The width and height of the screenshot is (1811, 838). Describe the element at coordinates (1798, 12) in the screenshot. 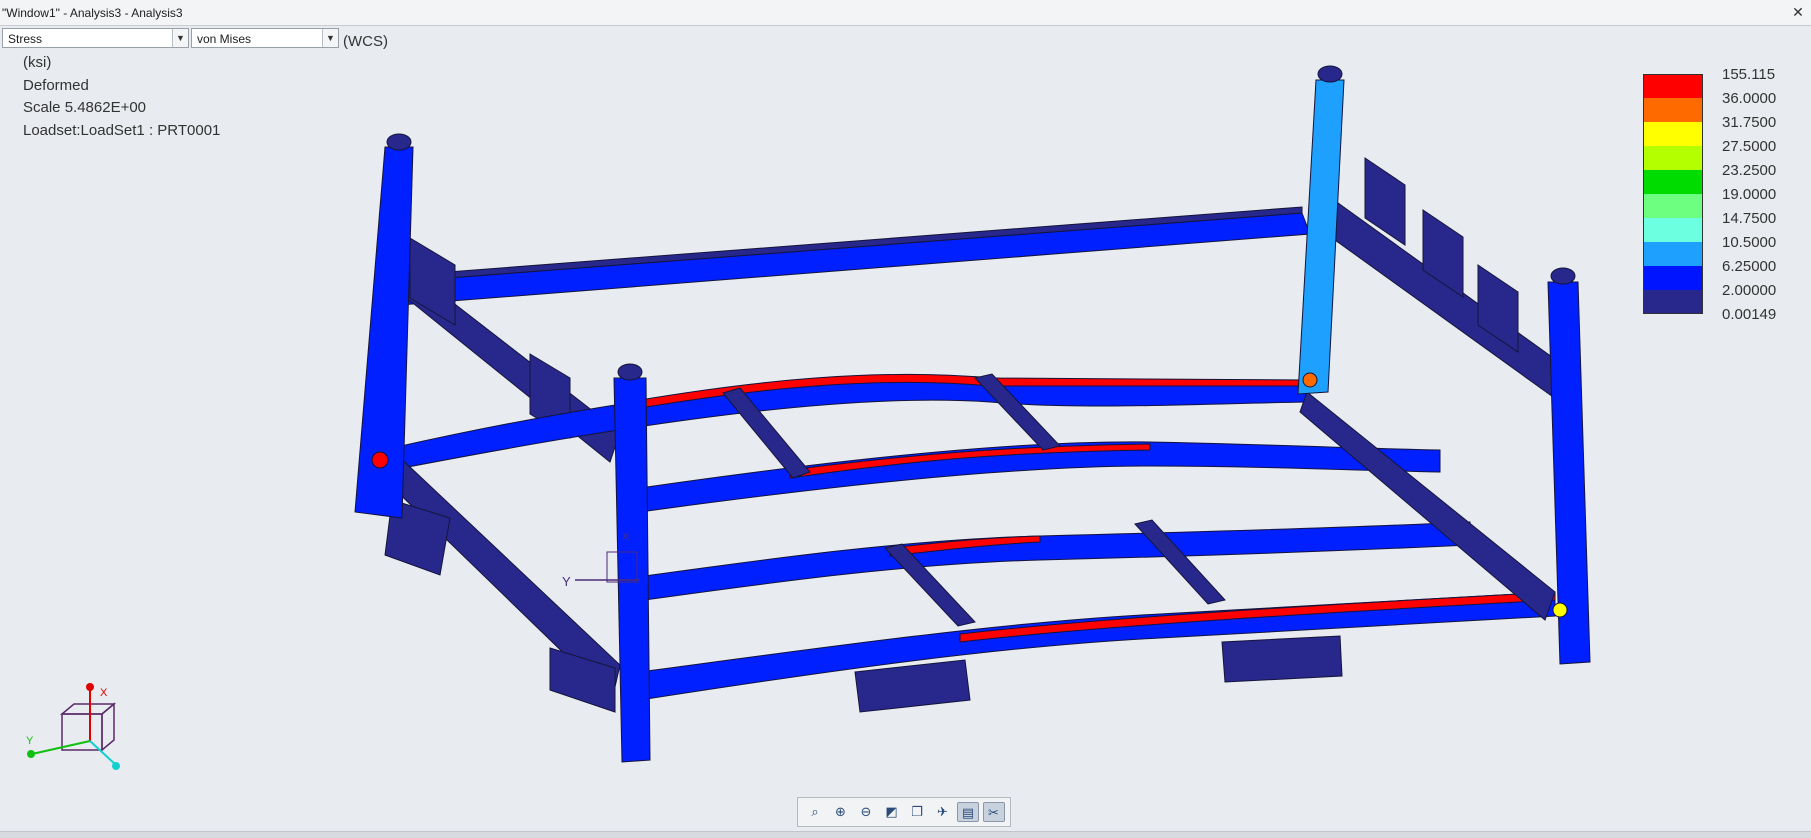

I see `close-icon: ✕` at that location.